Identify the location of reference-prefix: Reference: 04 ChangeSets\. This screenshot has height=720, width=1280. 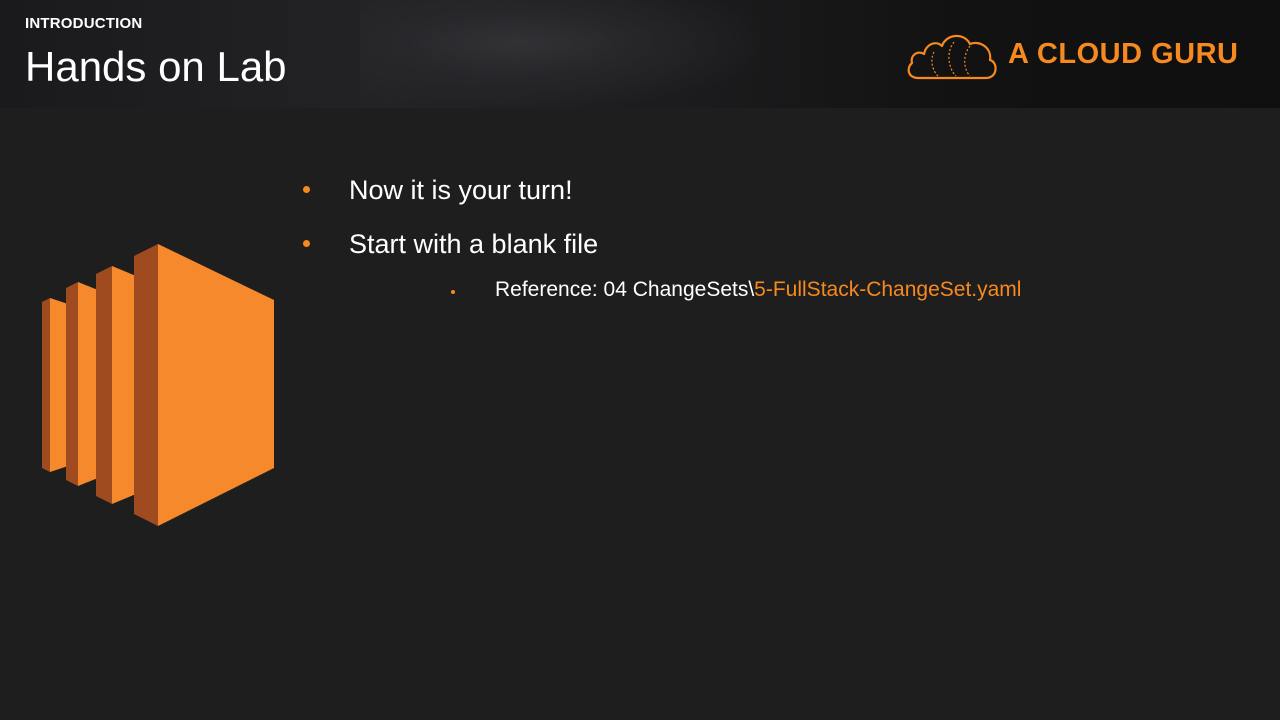
(625, 289).